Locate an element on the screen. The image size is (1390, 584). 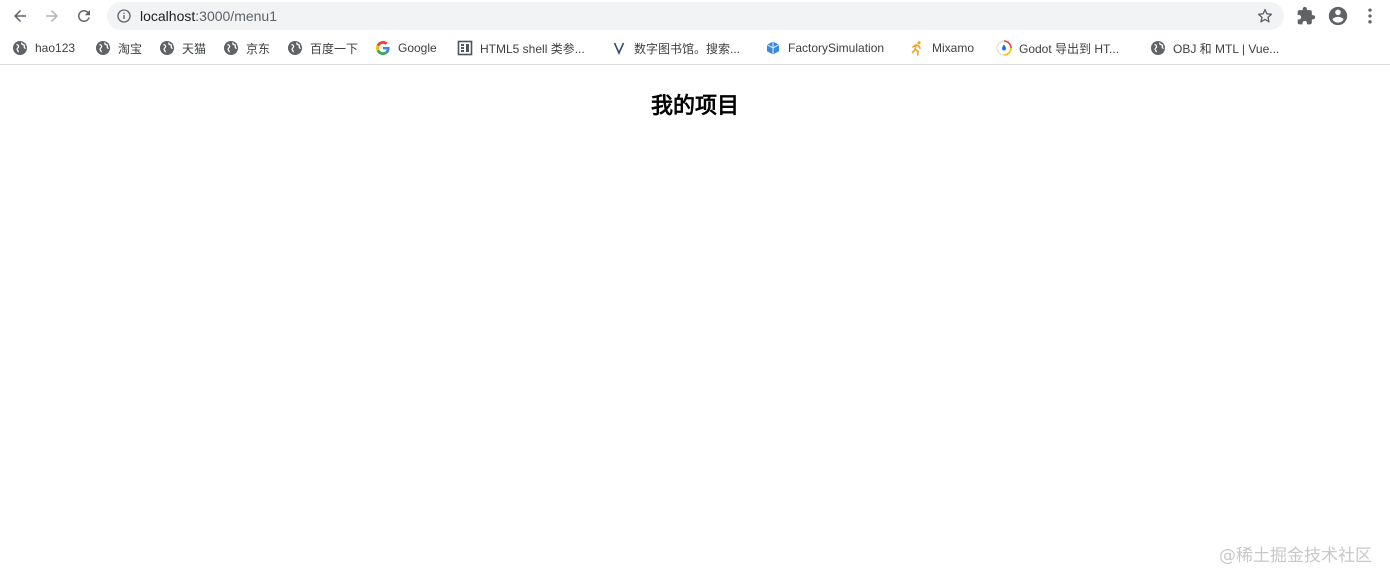
arrow-left-icon is located at coordinates (20, 16).